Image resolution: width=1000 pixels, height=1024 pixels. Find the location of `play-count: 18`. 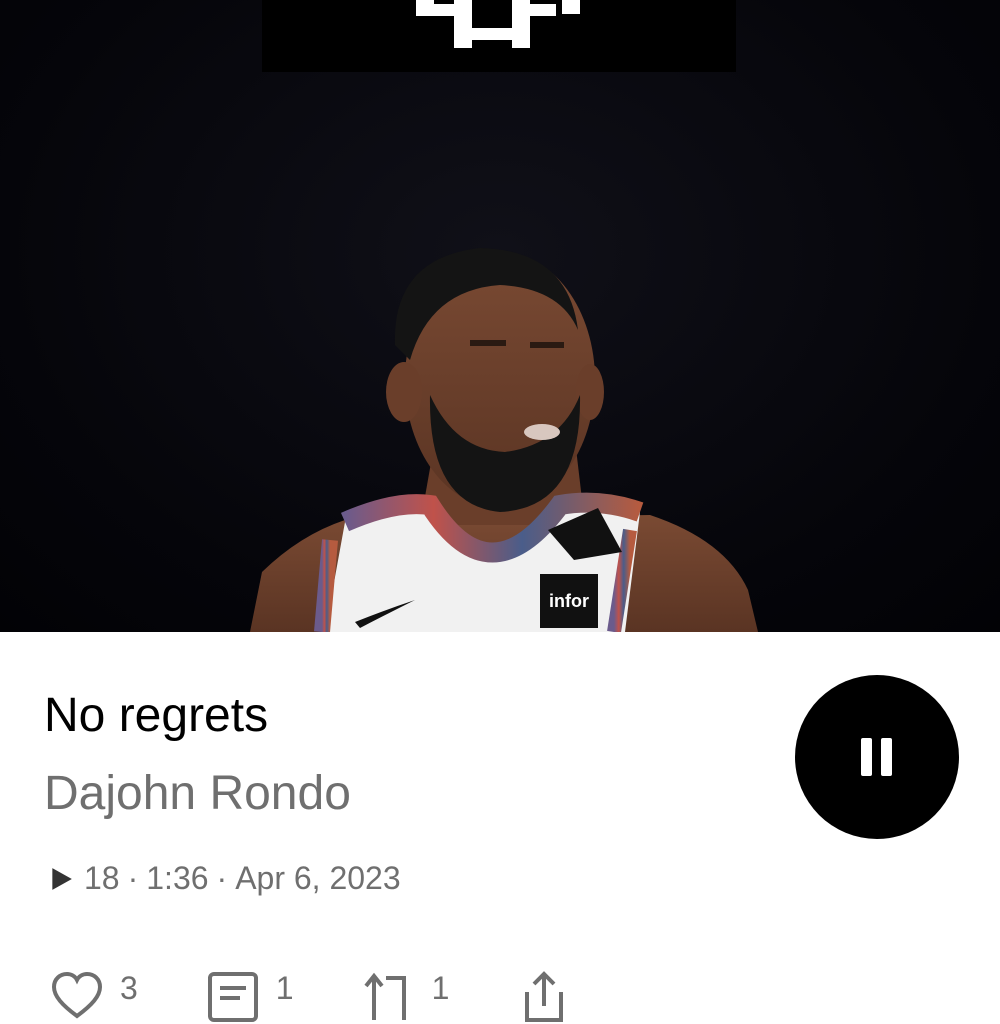

play-count: 18 is located at coordinates (102, 878).